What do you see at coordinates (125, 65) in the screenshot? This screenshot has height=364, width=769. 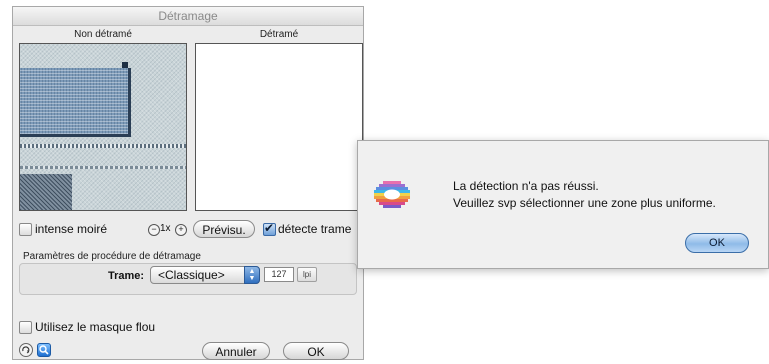 I see `preview-corner-mark` at bounding box center [125, 65].